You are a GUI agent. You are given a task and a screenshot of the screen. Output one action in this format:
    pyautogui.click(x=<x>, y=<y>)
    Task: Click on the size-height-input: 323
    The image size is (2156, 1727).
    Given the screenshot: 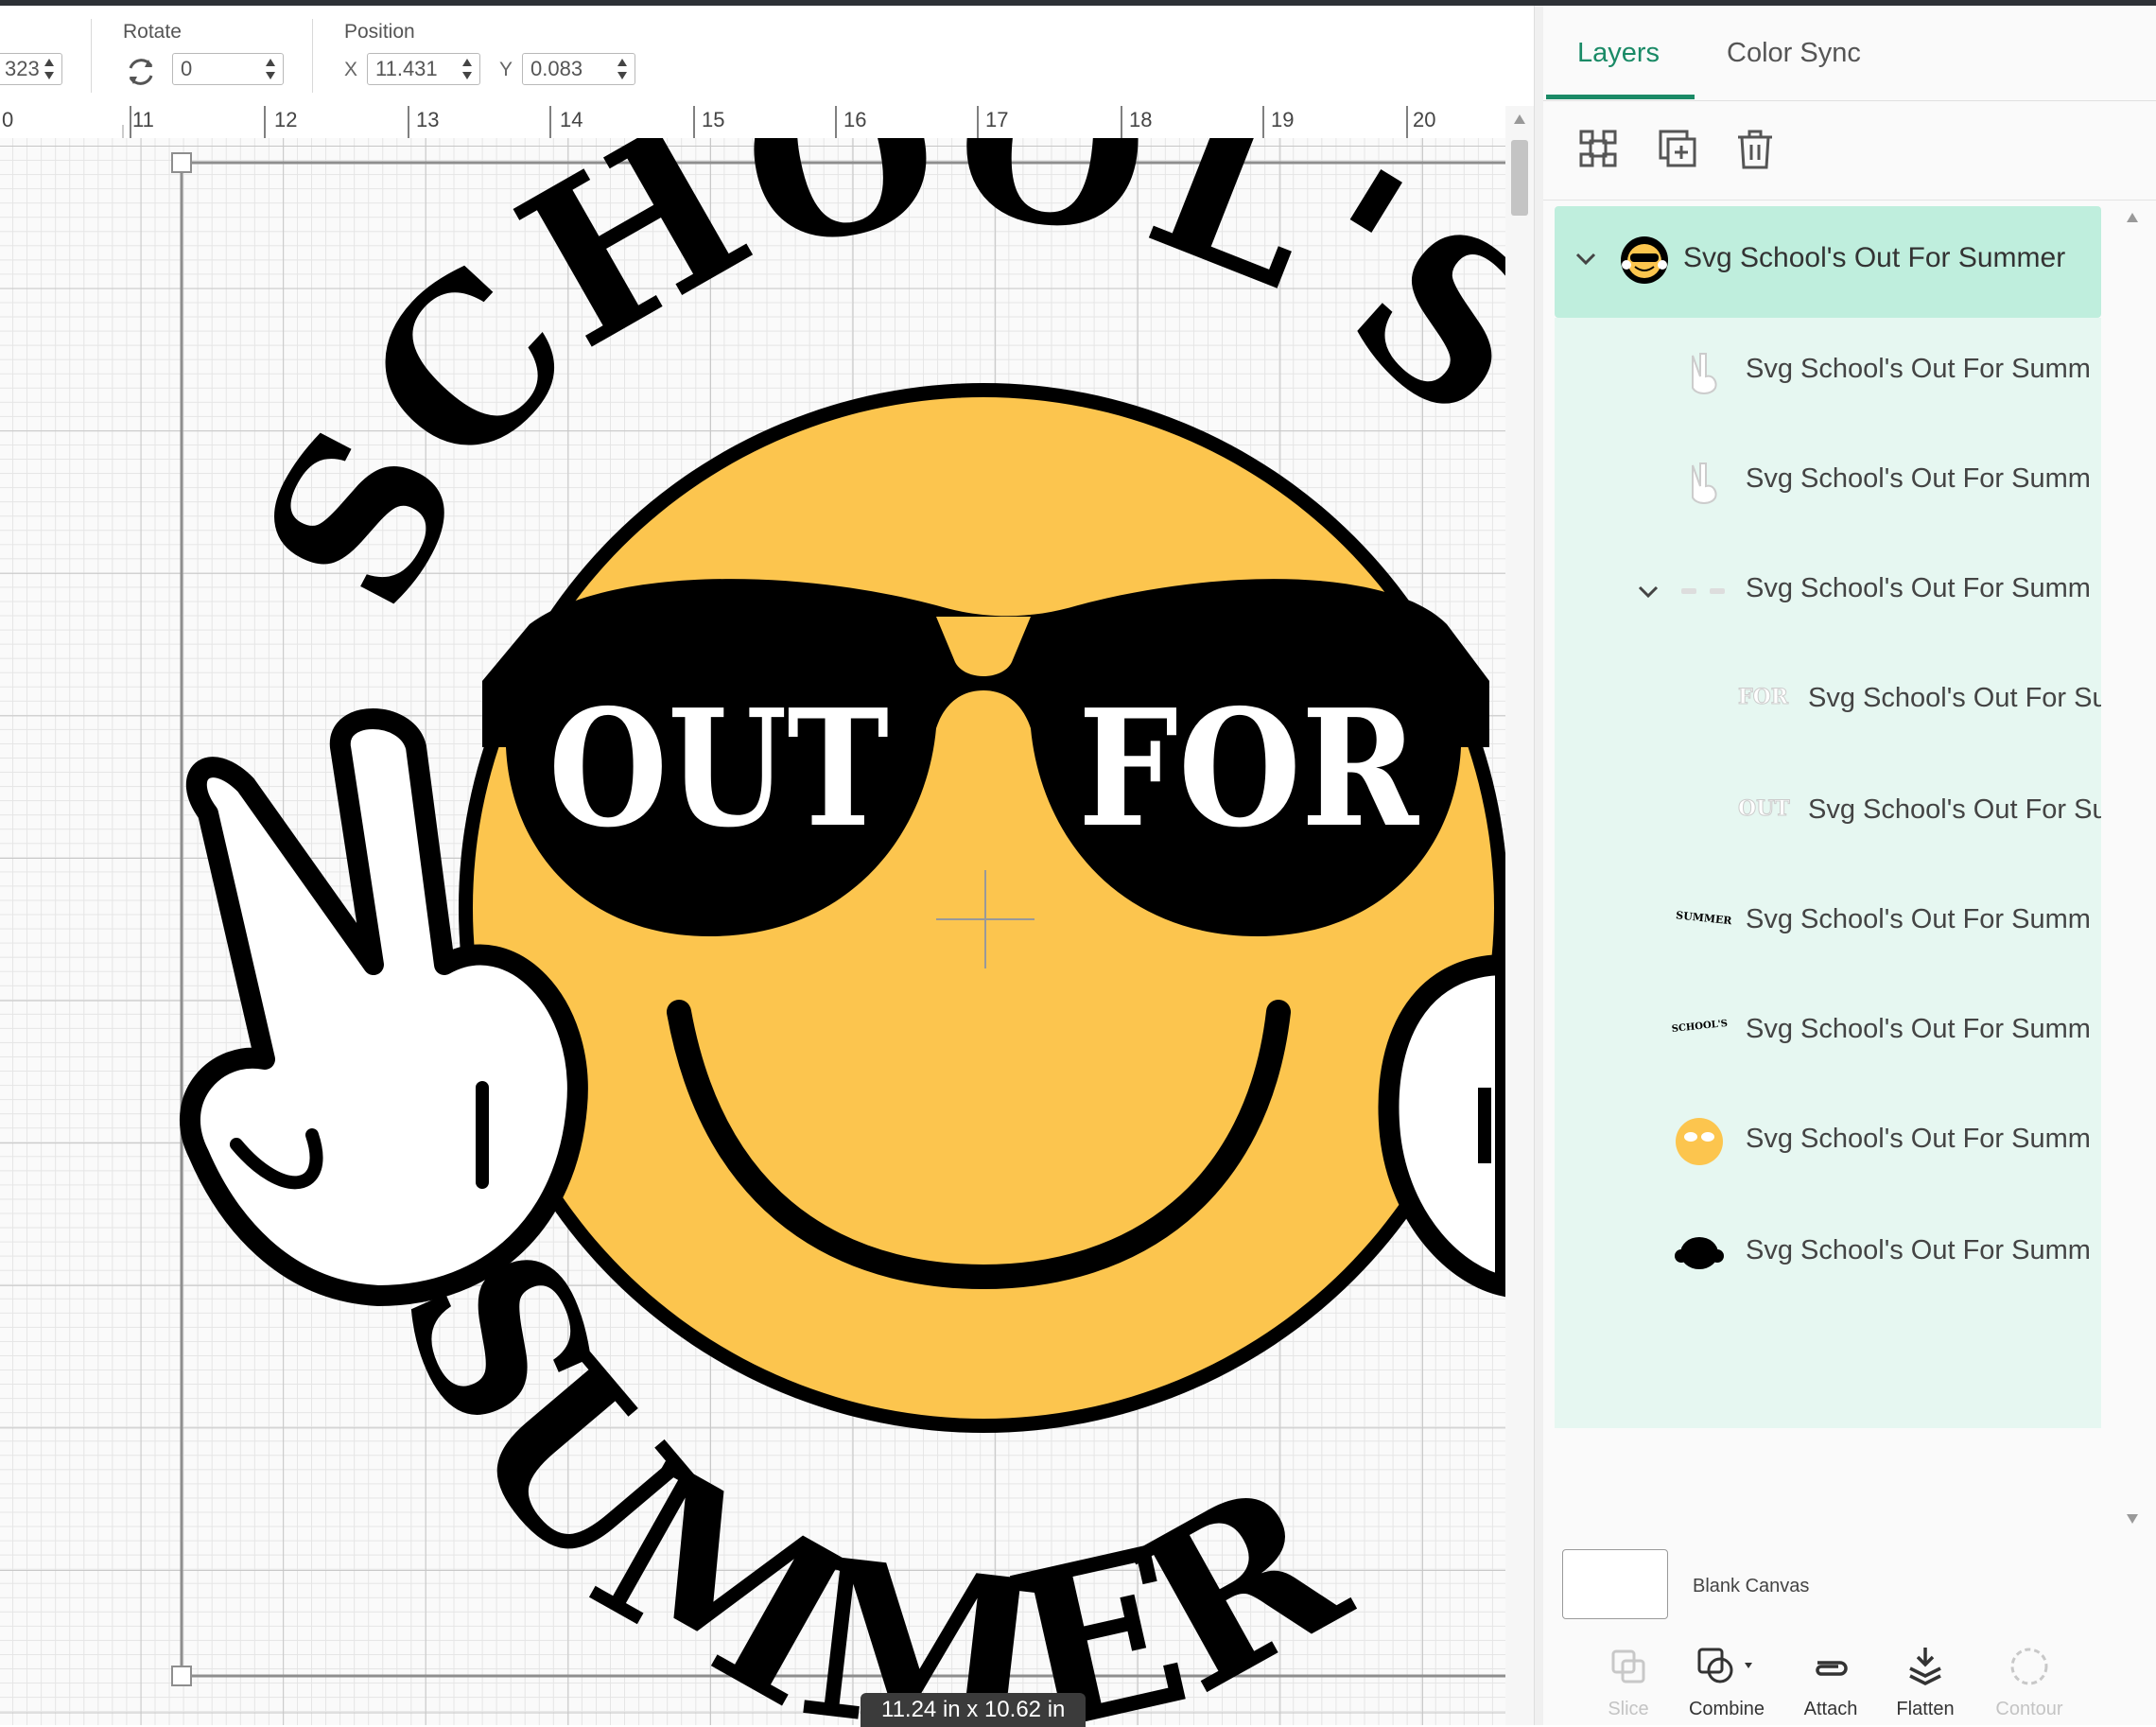 What is the action you would take?
    pyautogui.click(x=31, y=69)
    